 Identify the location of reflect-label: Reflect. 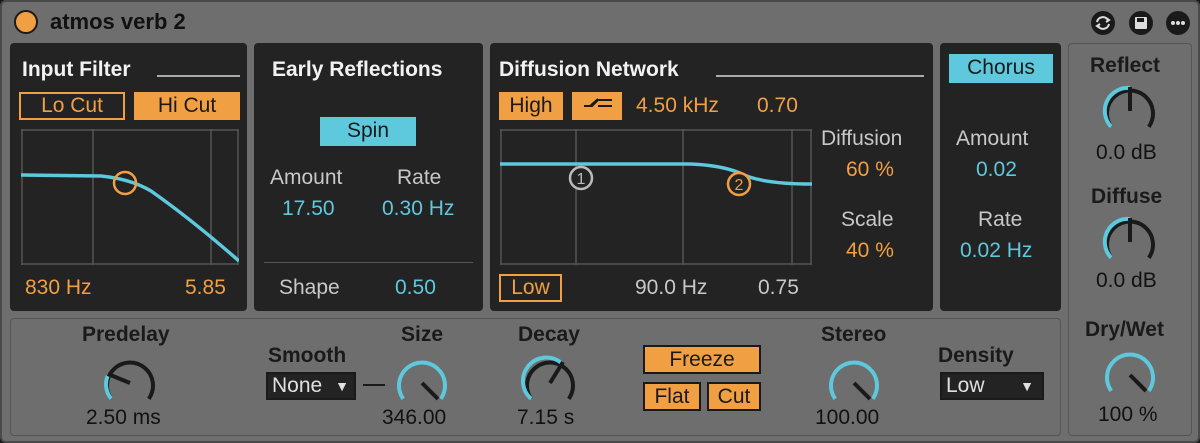
(1125, 65).